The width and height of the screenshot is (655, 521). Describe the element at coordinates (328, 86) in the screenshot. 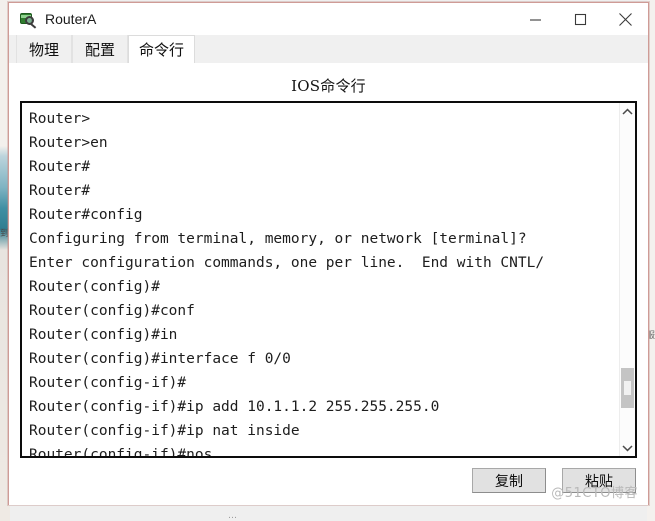

I see `pane-title: IOS命令行` at that location.